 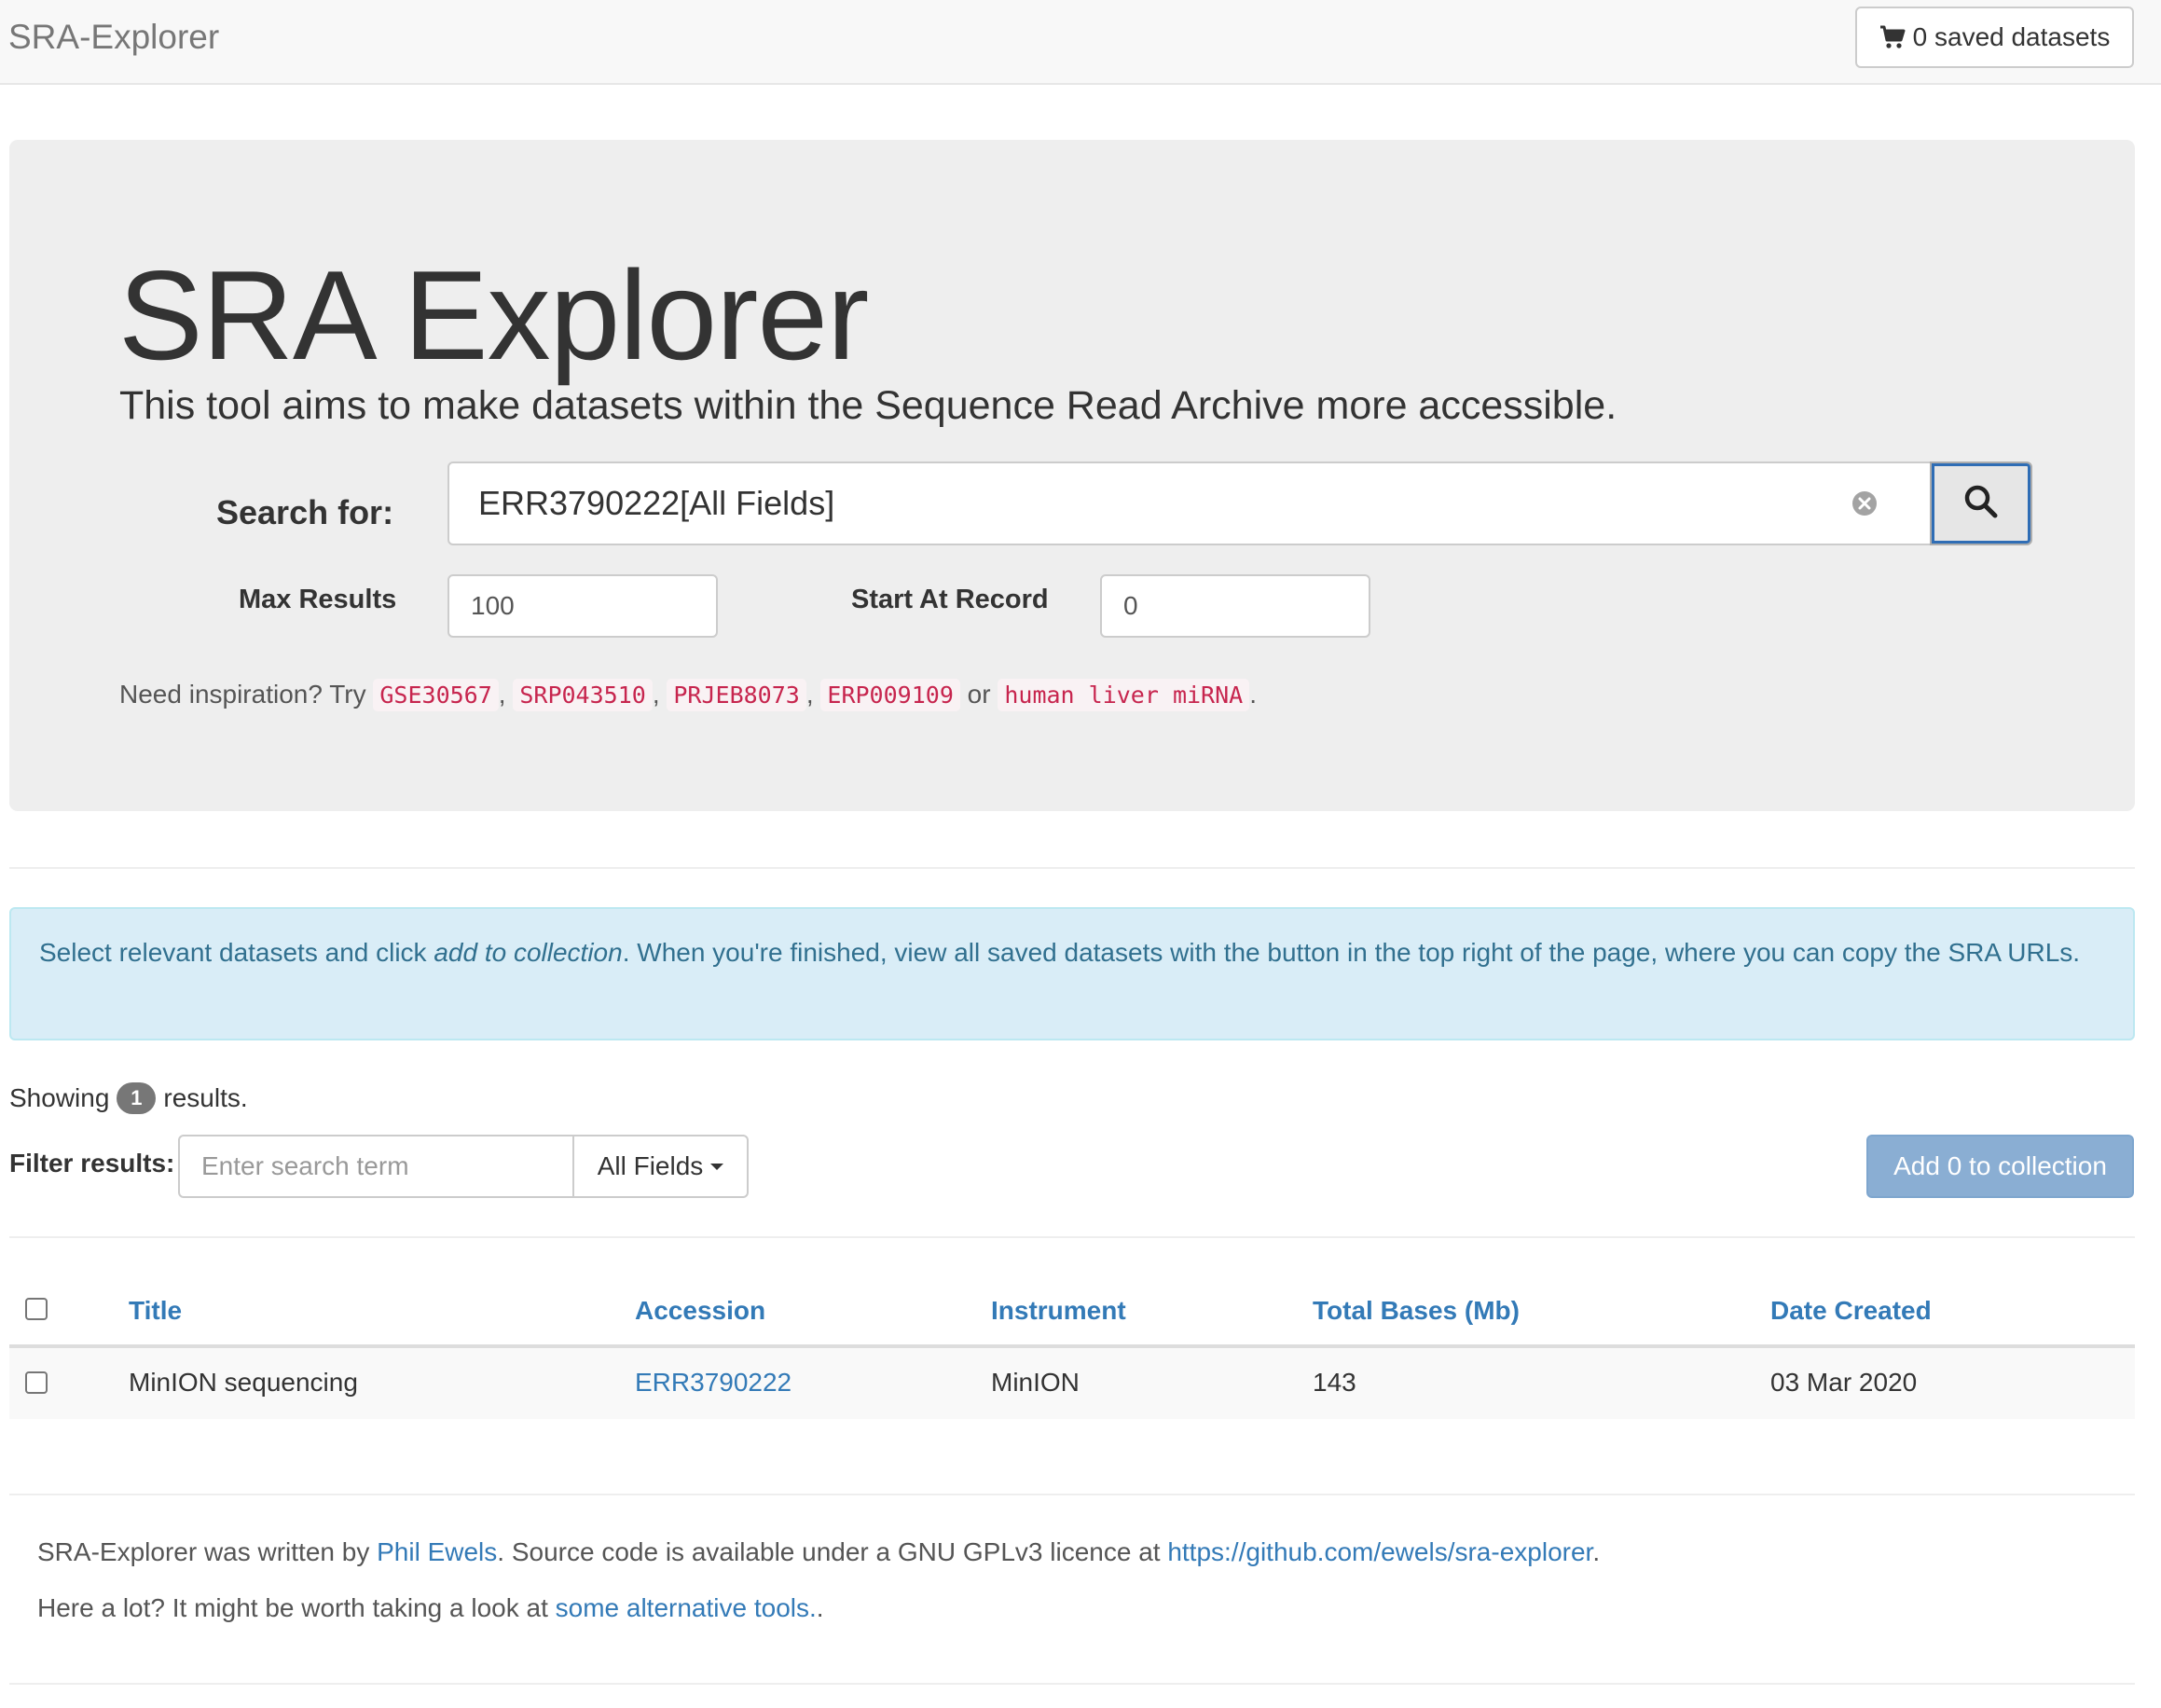 What do you see at coordinates (1851, 1311) in the screenshot?
I see `column-header-date-created: Date Created` at bounding box center [1851, 1311].